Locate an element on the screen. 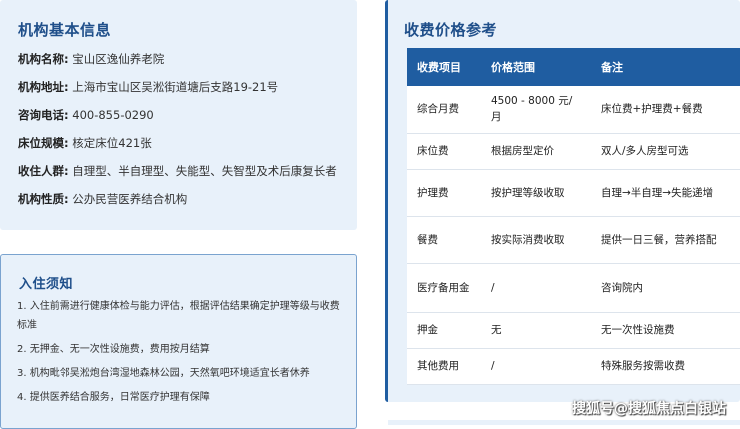  cell-item: 餐费 is located at coordinates (444, 240).